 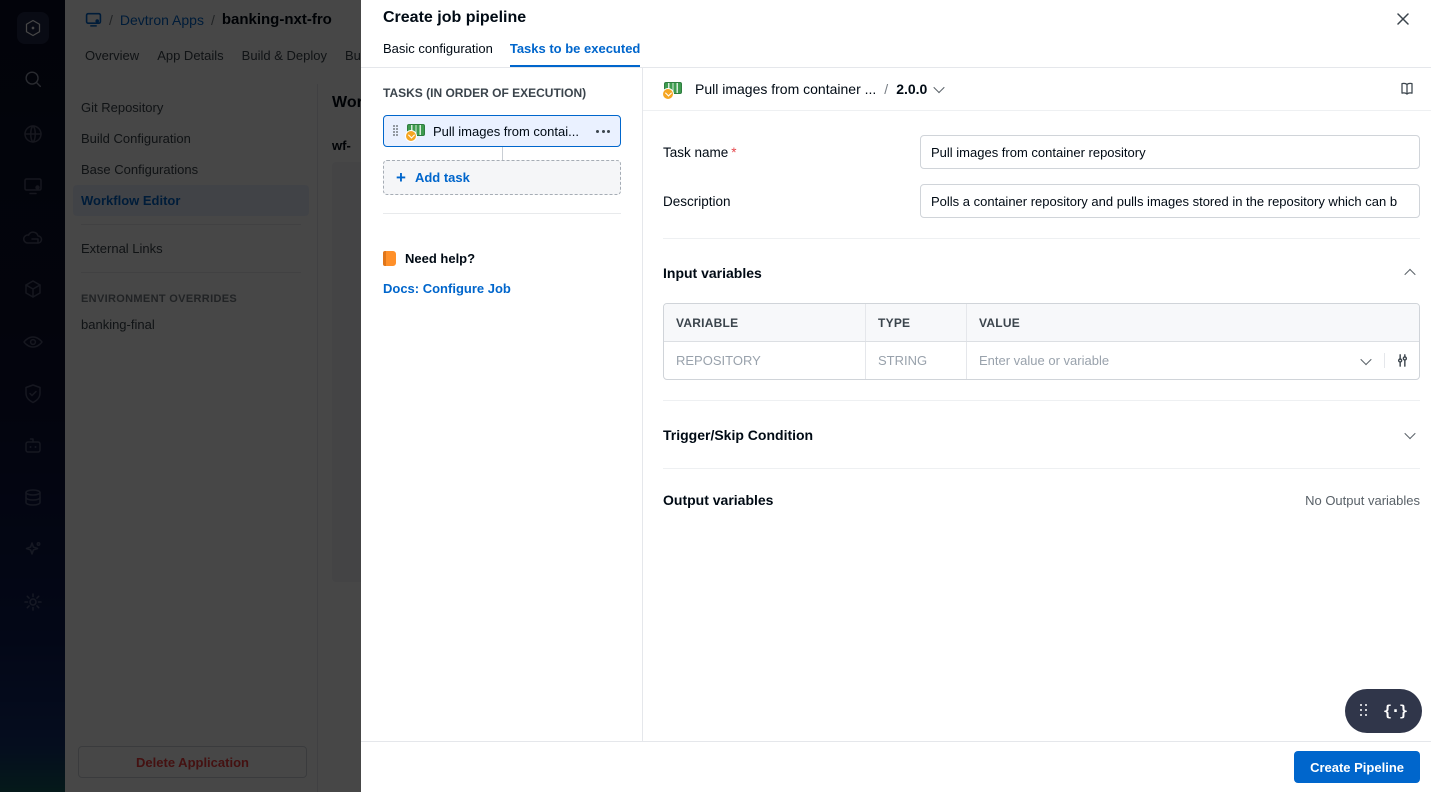 I want to click on output-variables-heading: Output variables, so click(x=718, y=500).